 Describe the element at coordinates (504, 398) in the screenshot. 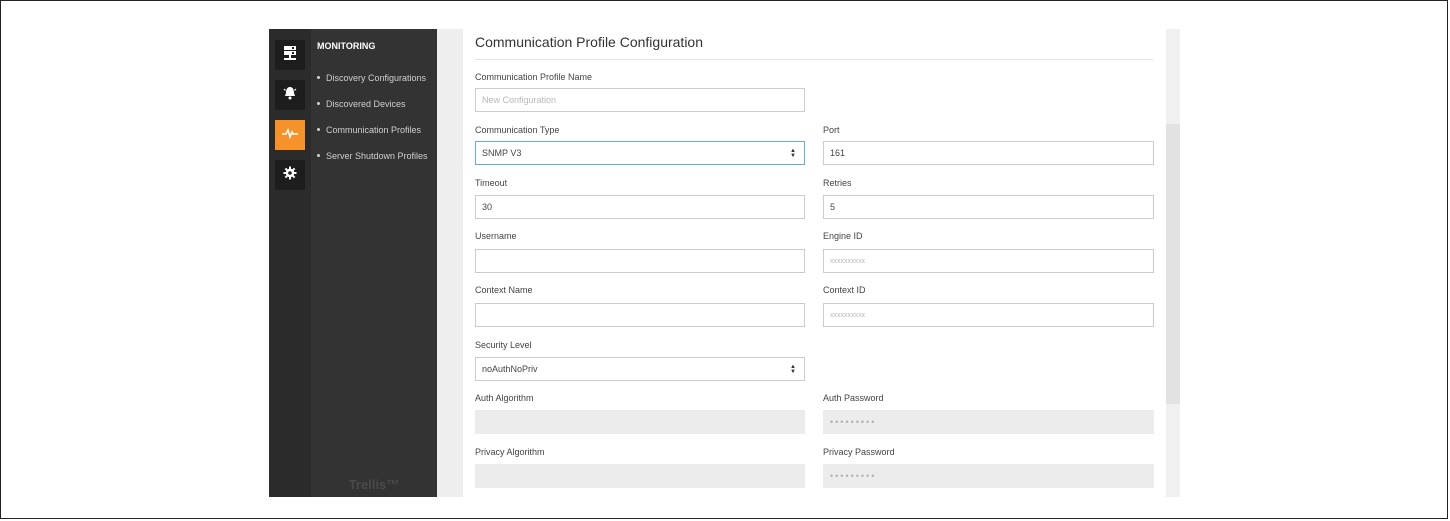

I see `auth-algorithm-label: Auth Algorithm` at that location.